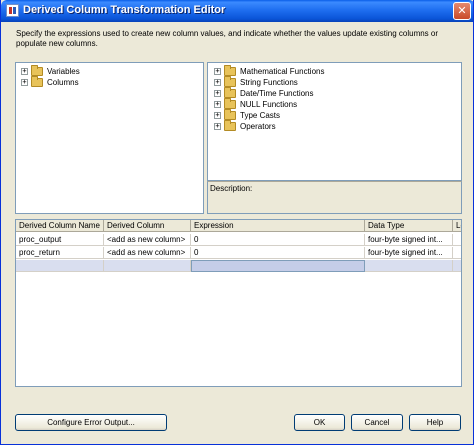  Describe the element at coordinates (147, 266) in the screenshot. I see `cell-derived-column` at that location.